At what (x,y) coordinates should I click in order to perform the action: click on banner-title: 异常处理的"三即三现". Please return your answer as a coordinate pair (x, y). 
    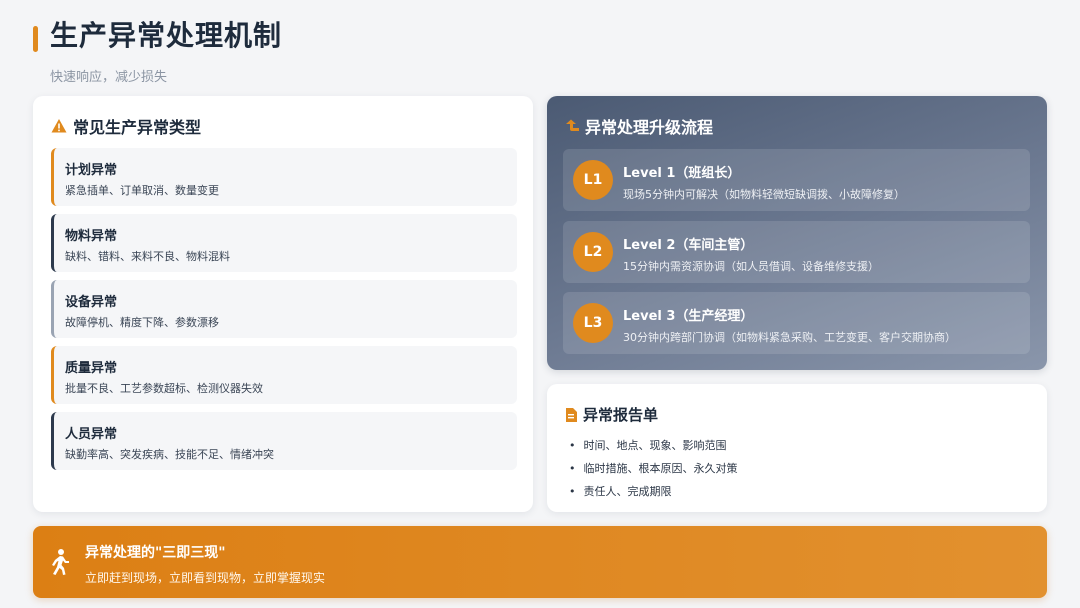
    Looking at the image, I should click on (155, 553).